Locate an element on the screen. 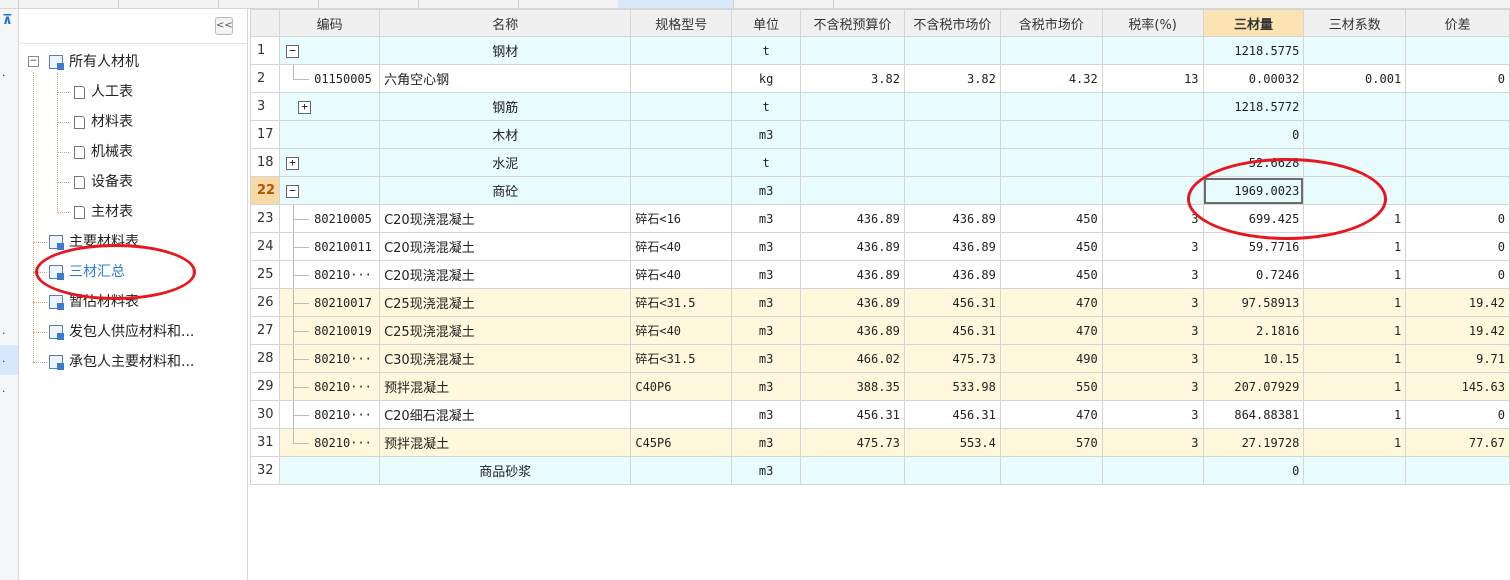  material-qty-cell: 59.7716 is located at coordinates (1253, 246).